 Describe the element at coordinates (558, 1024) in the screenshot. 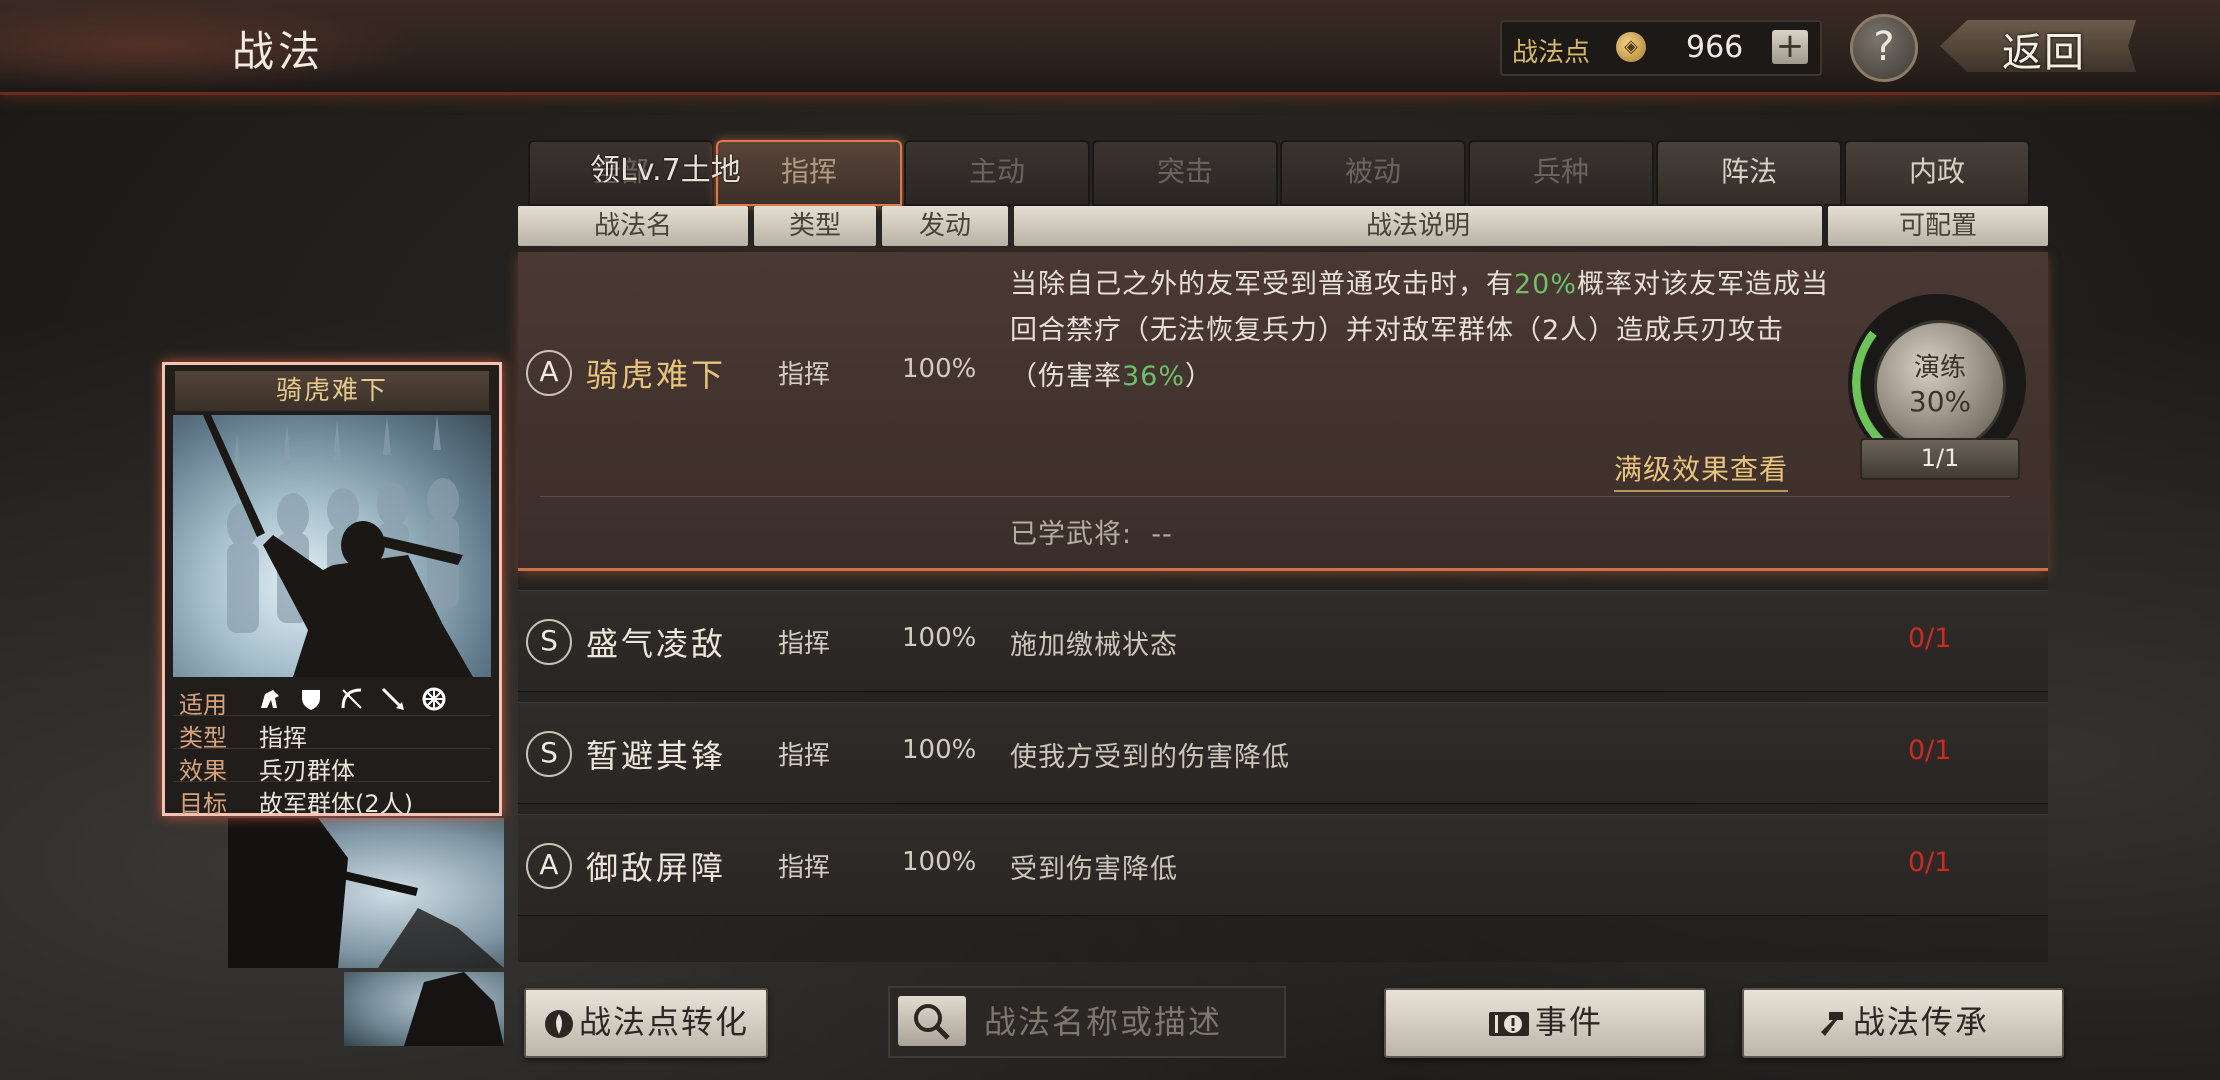

I see `tactic-point-icon` at that location.